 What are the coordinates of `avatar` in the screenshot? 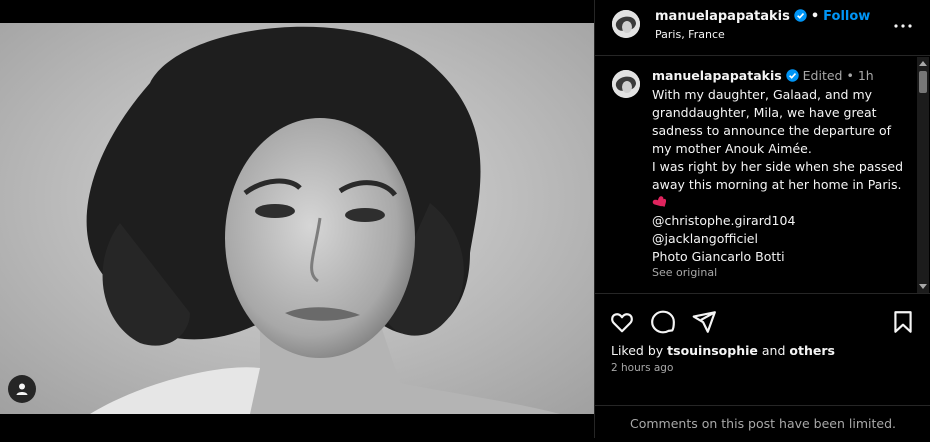 It's located at (626, 24).